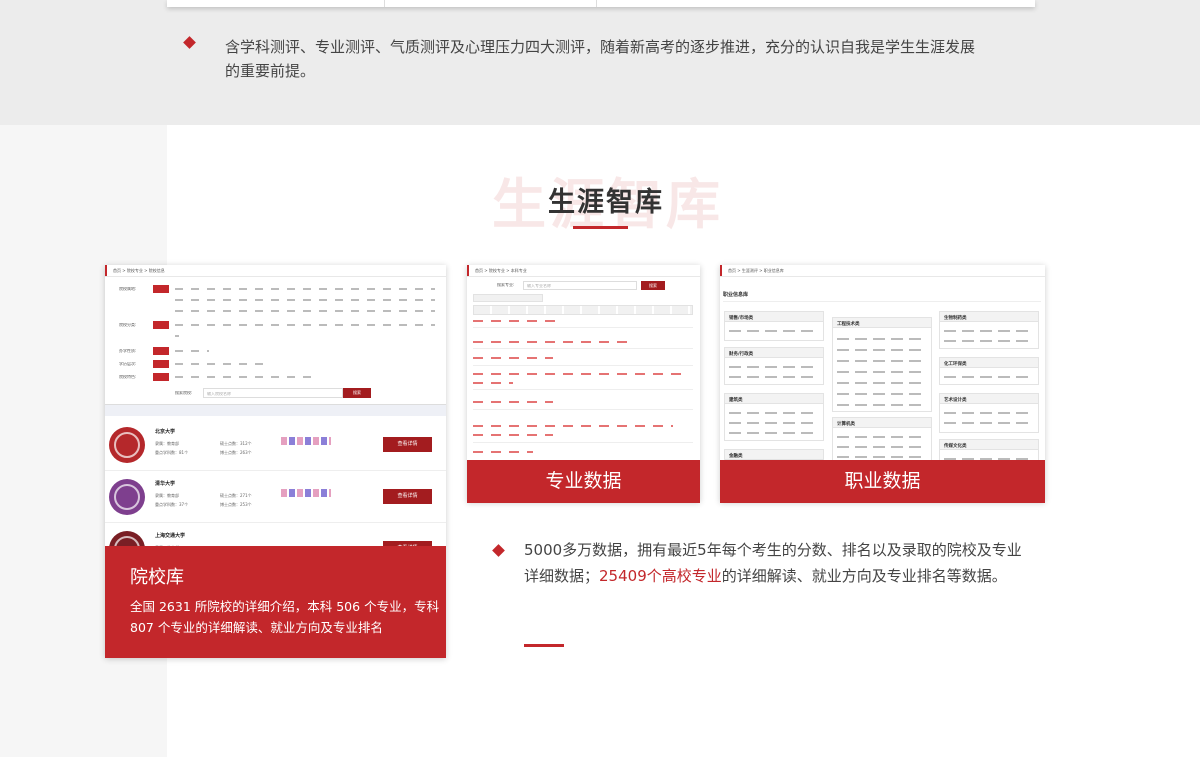 This screenshot has height=757, width=1200. Describe the element at coordinates (306, 441) in the screenshot. I see `university-badges` at that location.